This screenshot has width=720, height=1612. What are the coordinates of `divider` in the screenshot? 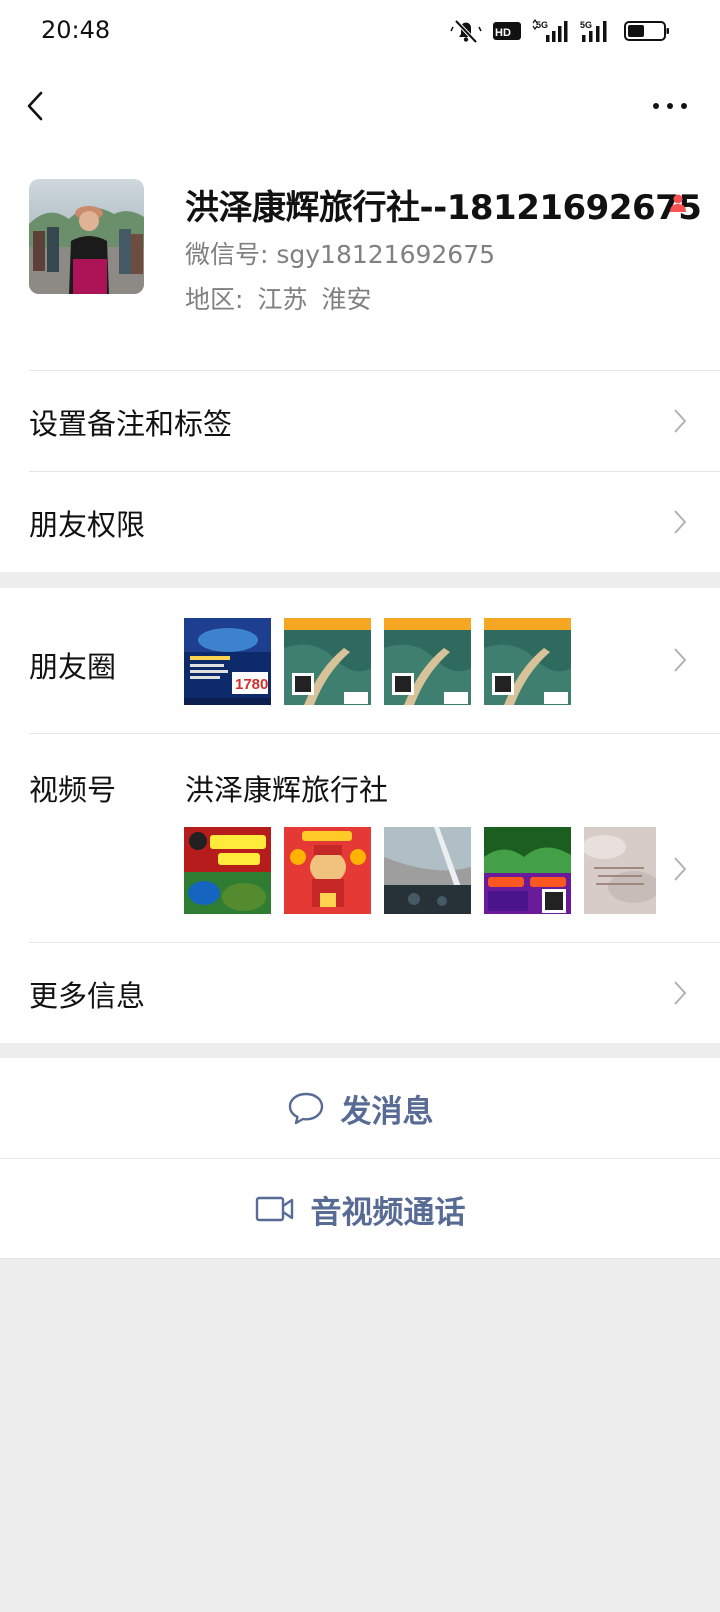 It's located at (360, 1258).